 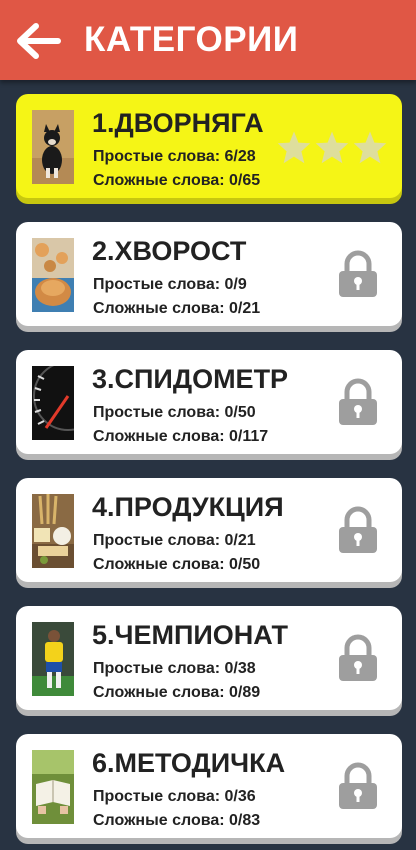 I want to click on complex-words-count: Сложные слова: 0/50, so click(x=177, y=564).